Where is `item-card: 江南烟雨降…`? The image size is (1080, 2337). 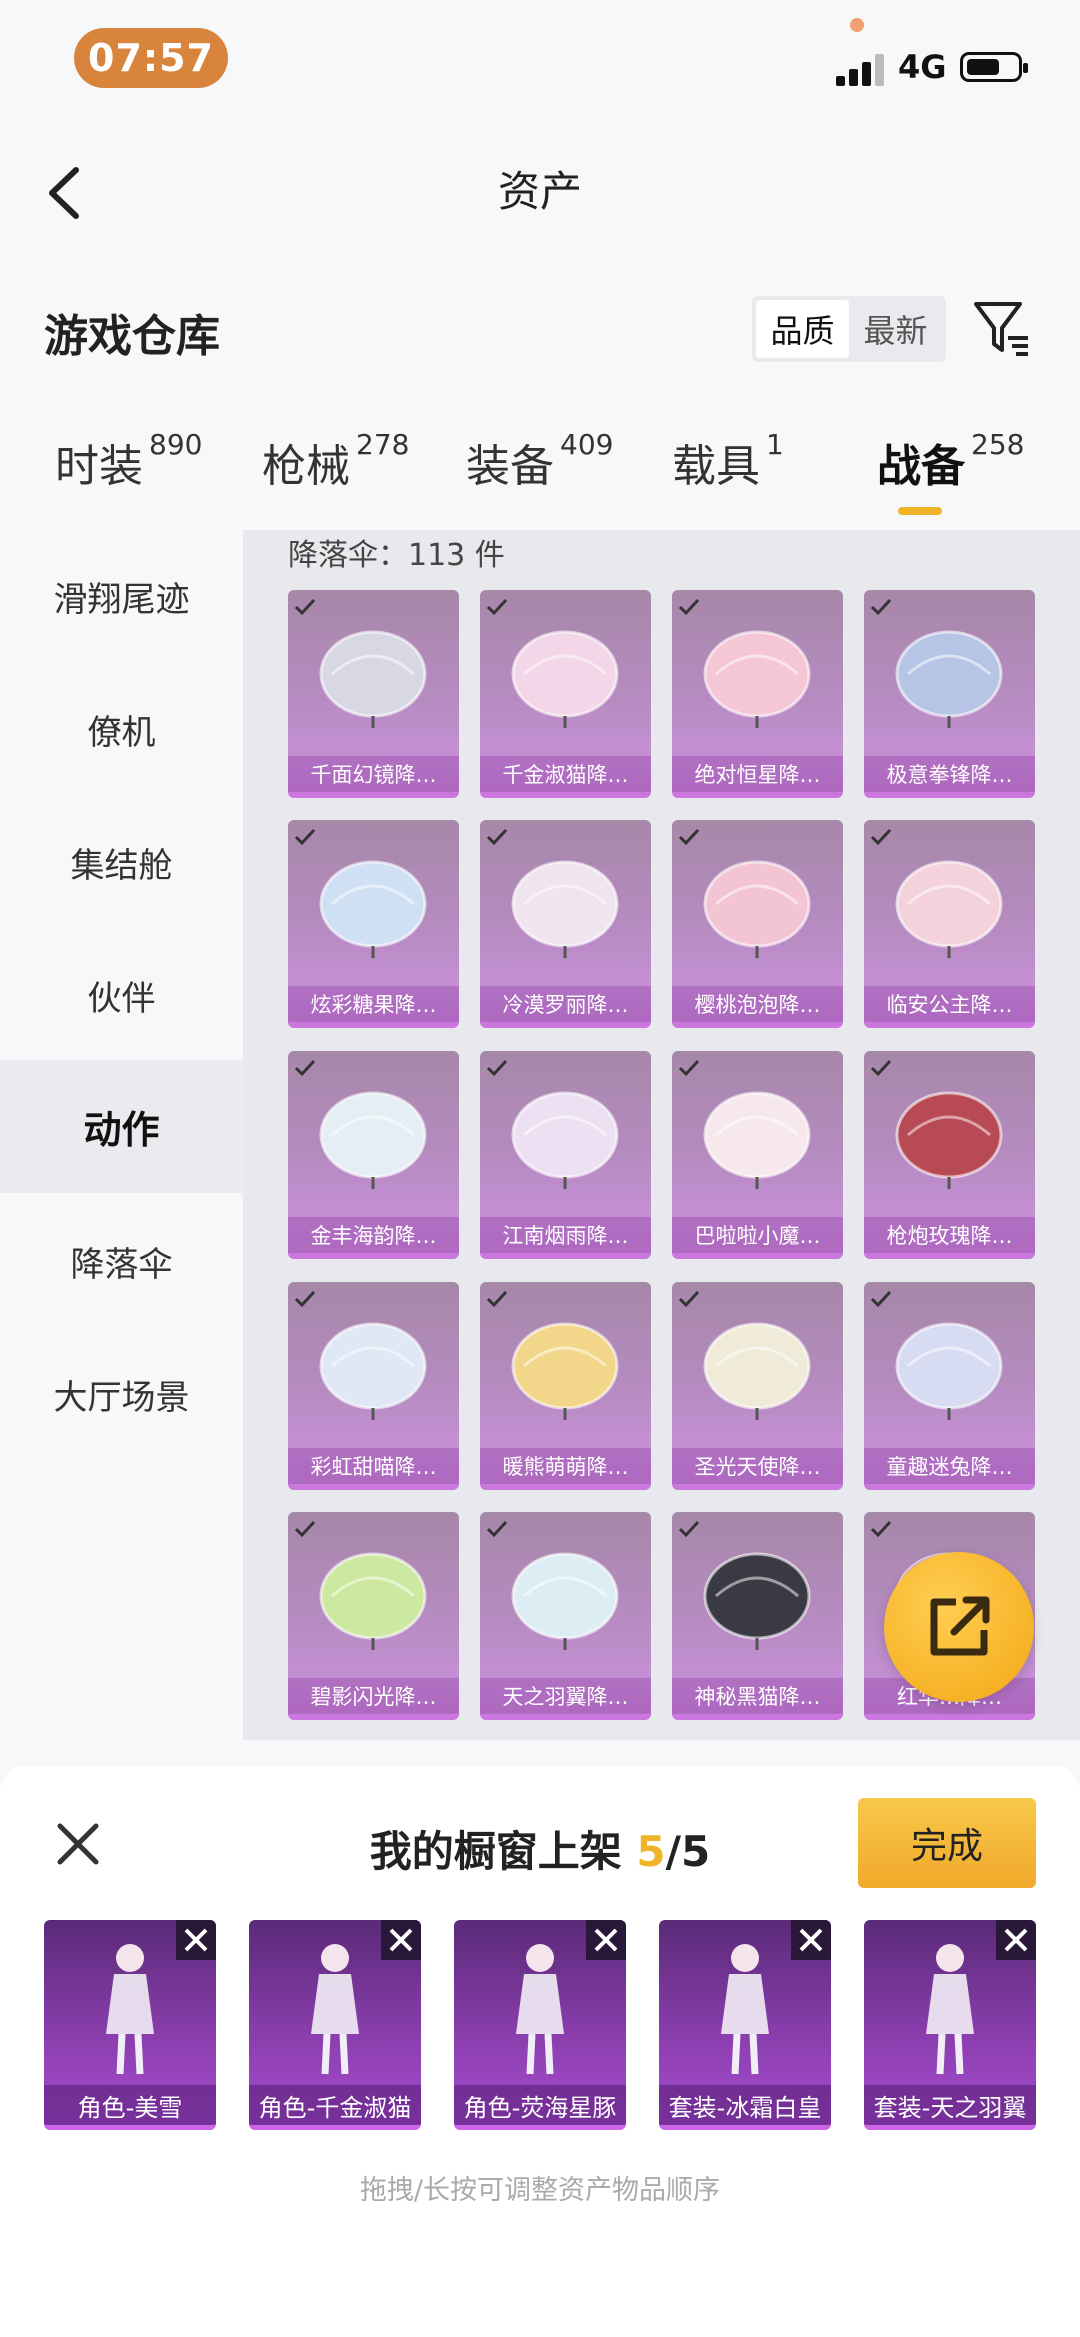 item-card: 江南烟雨降… is located at coordinates (565, 1155).